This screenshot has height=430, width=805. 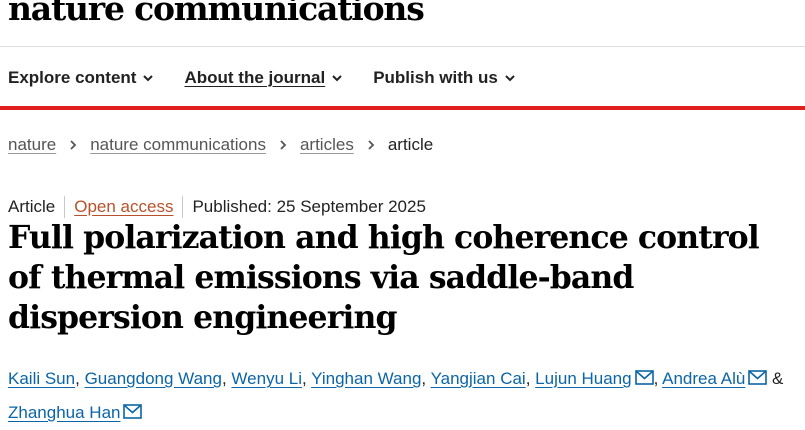 What do you see at coordinates (583, 378) in the screenshot?
I see `author-link: Lujun Huang` at bounding box center [583, 378].